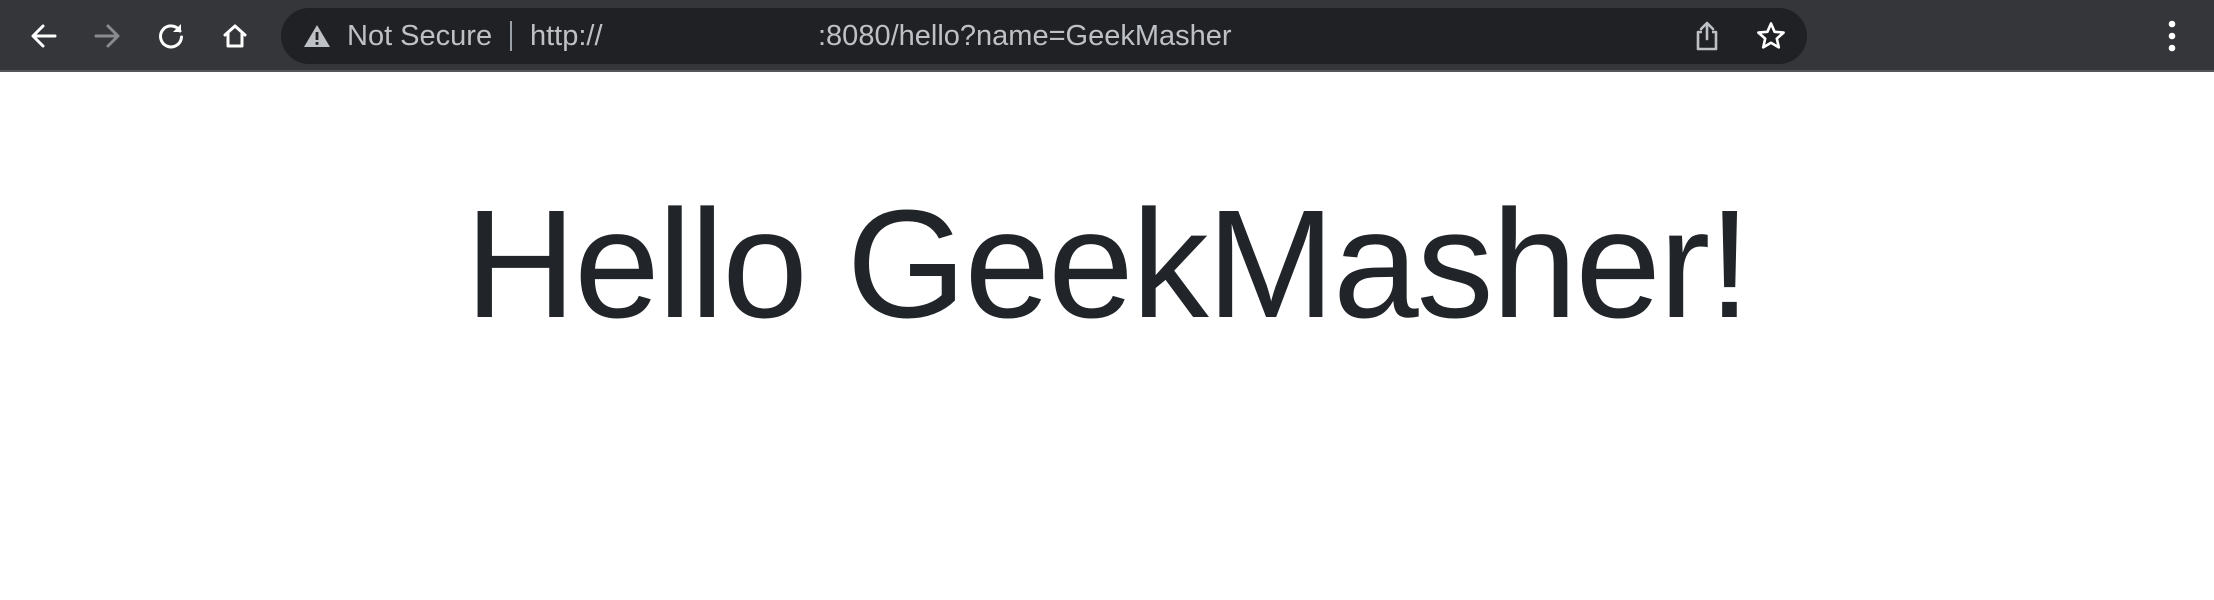  I want to click on url-path-text: :8080/hello?name=GeekMasher, so click(1025, 36).